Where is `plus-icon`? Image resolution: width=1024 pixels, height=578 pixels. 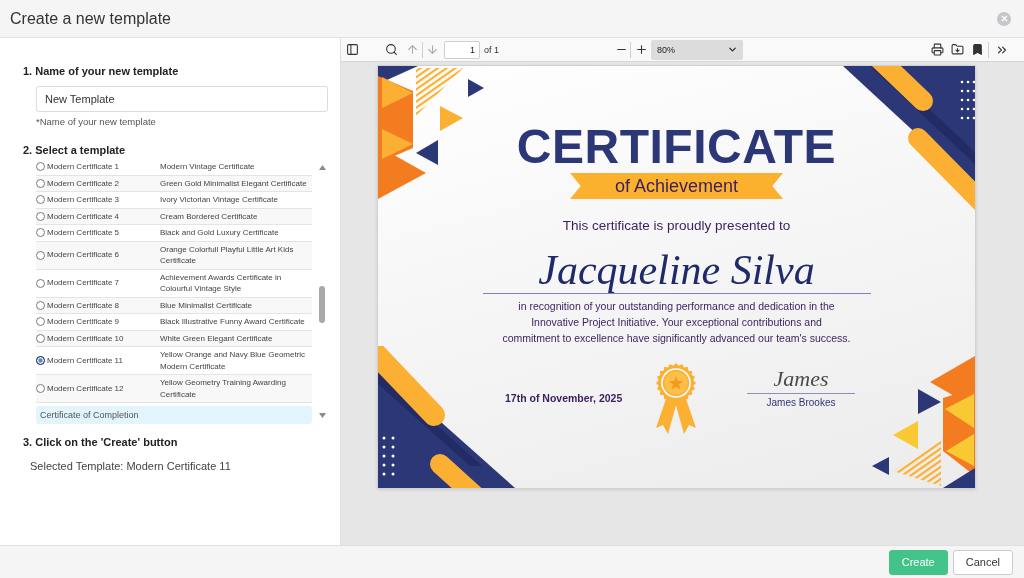
plus-icon is located at coordinates (641, 49).